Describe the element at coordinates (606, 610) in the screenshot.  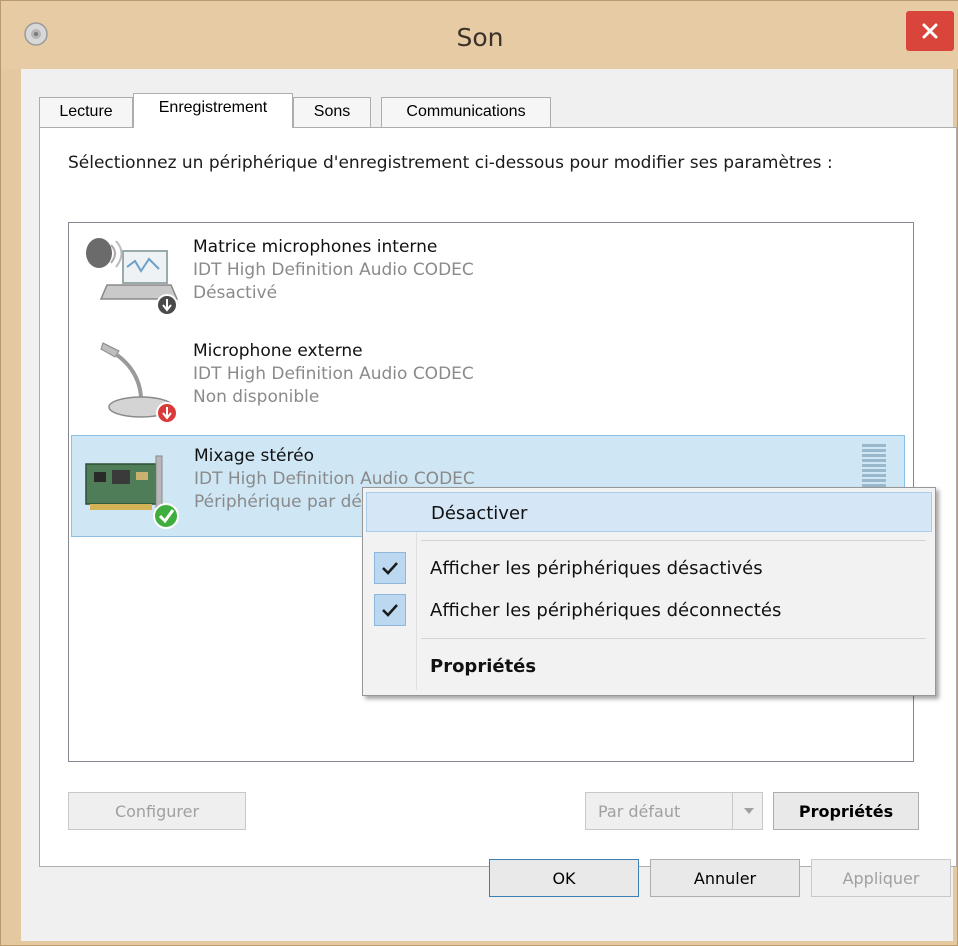
I see `menu-item-label: Afficher les périphériques déconnectés` at that location.